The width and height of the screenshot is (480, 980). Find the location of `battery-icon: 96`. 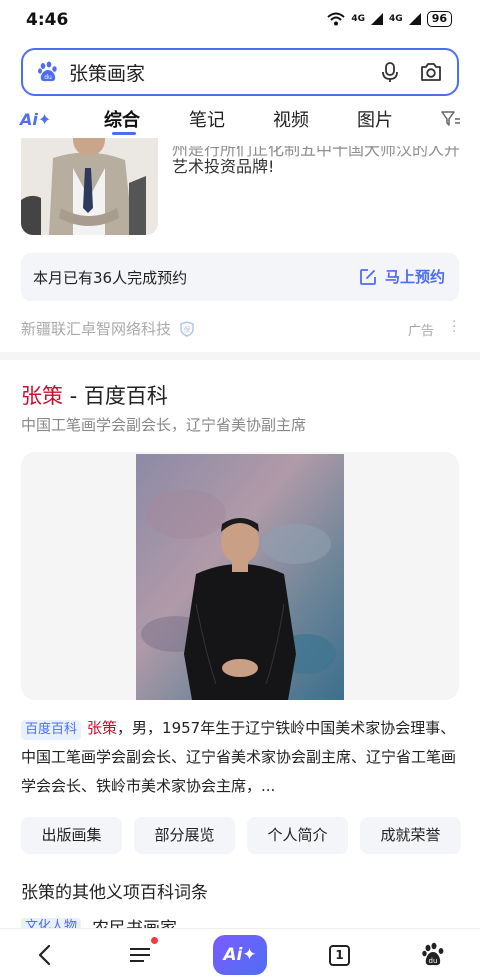

battery-icon: 96 is located at coordinates (439, 19).